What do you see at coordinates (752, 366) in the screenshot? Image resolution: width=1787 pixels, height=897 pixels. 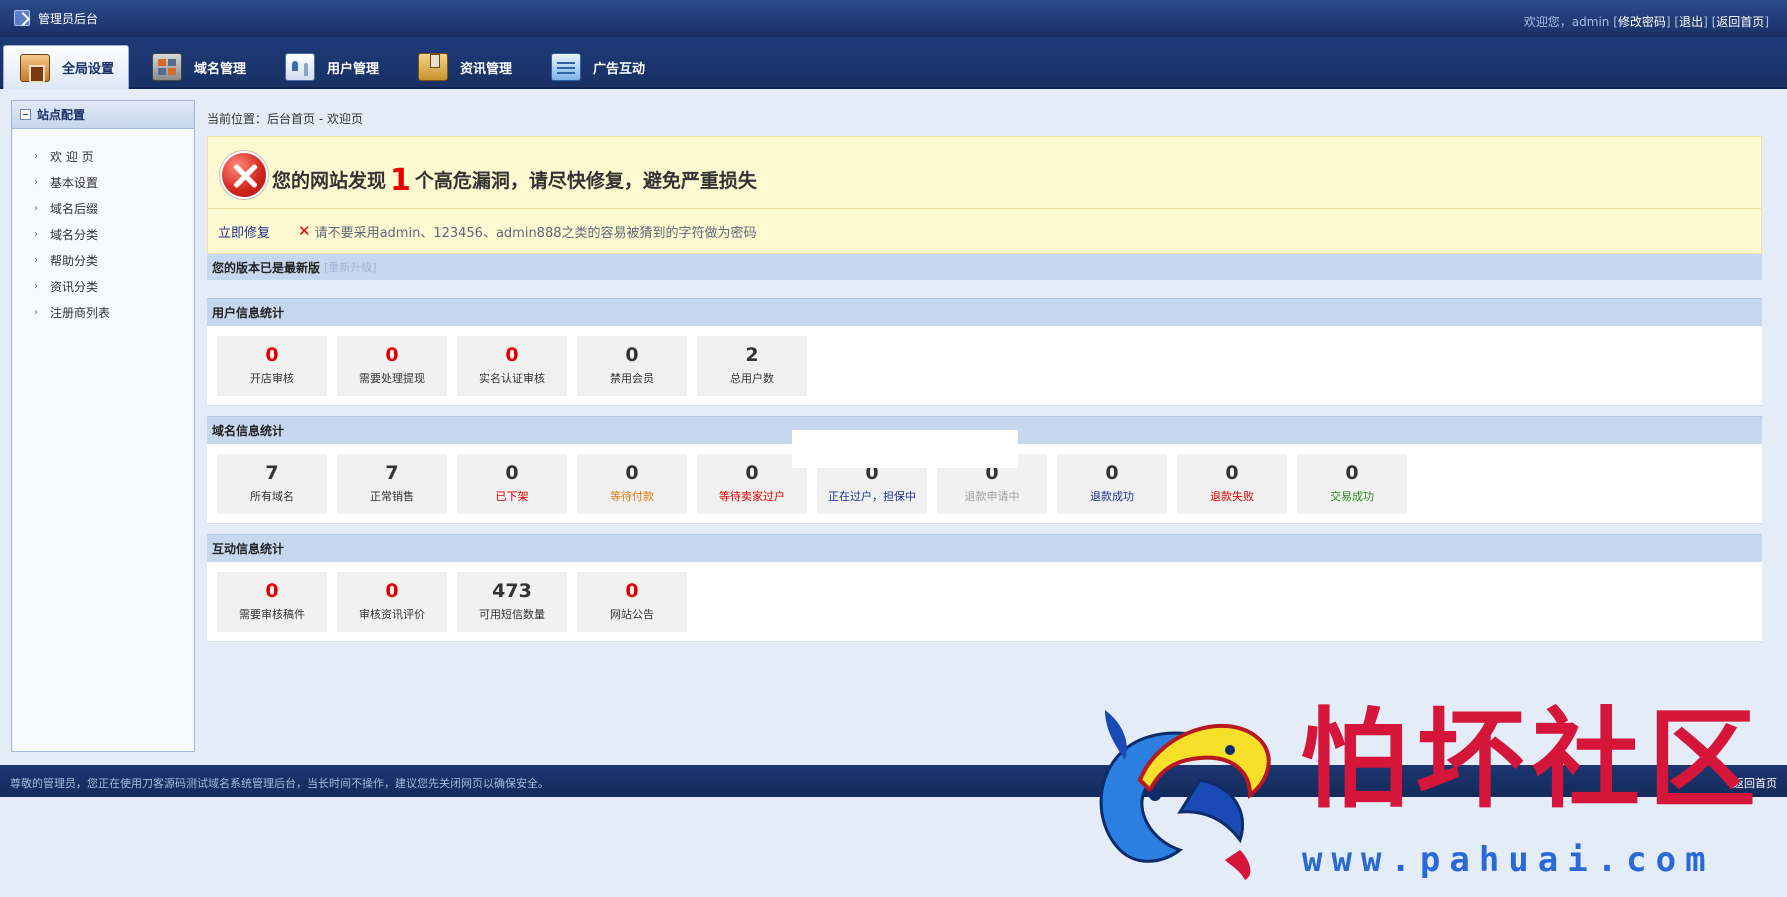 I see `stat-total-users: 2 总用户数` at bounding box center [752, 366].